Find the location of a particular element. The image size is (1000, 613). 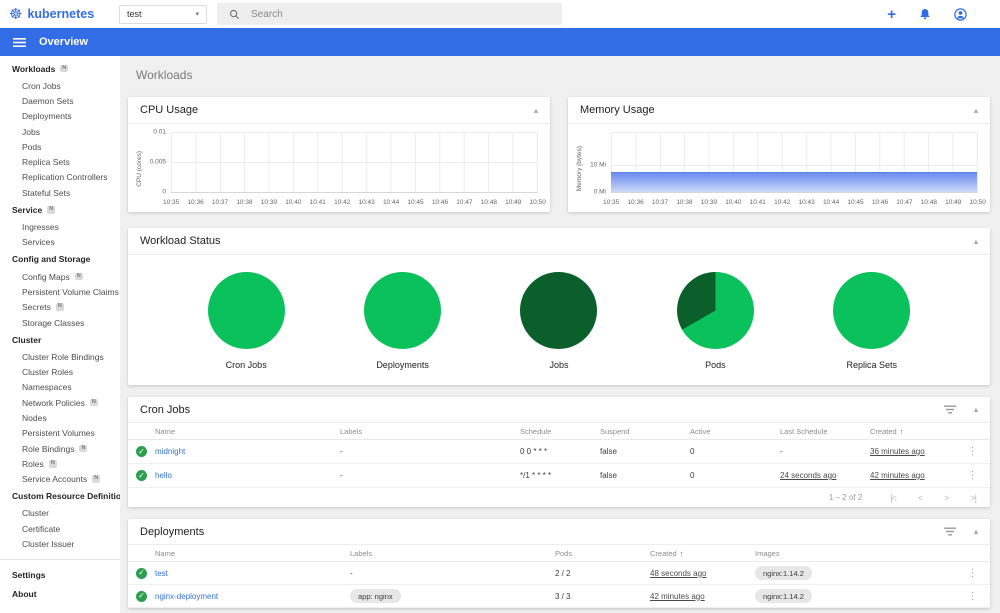

sidebar-section-cluster: Cluster is located at coordinates (60, 339).